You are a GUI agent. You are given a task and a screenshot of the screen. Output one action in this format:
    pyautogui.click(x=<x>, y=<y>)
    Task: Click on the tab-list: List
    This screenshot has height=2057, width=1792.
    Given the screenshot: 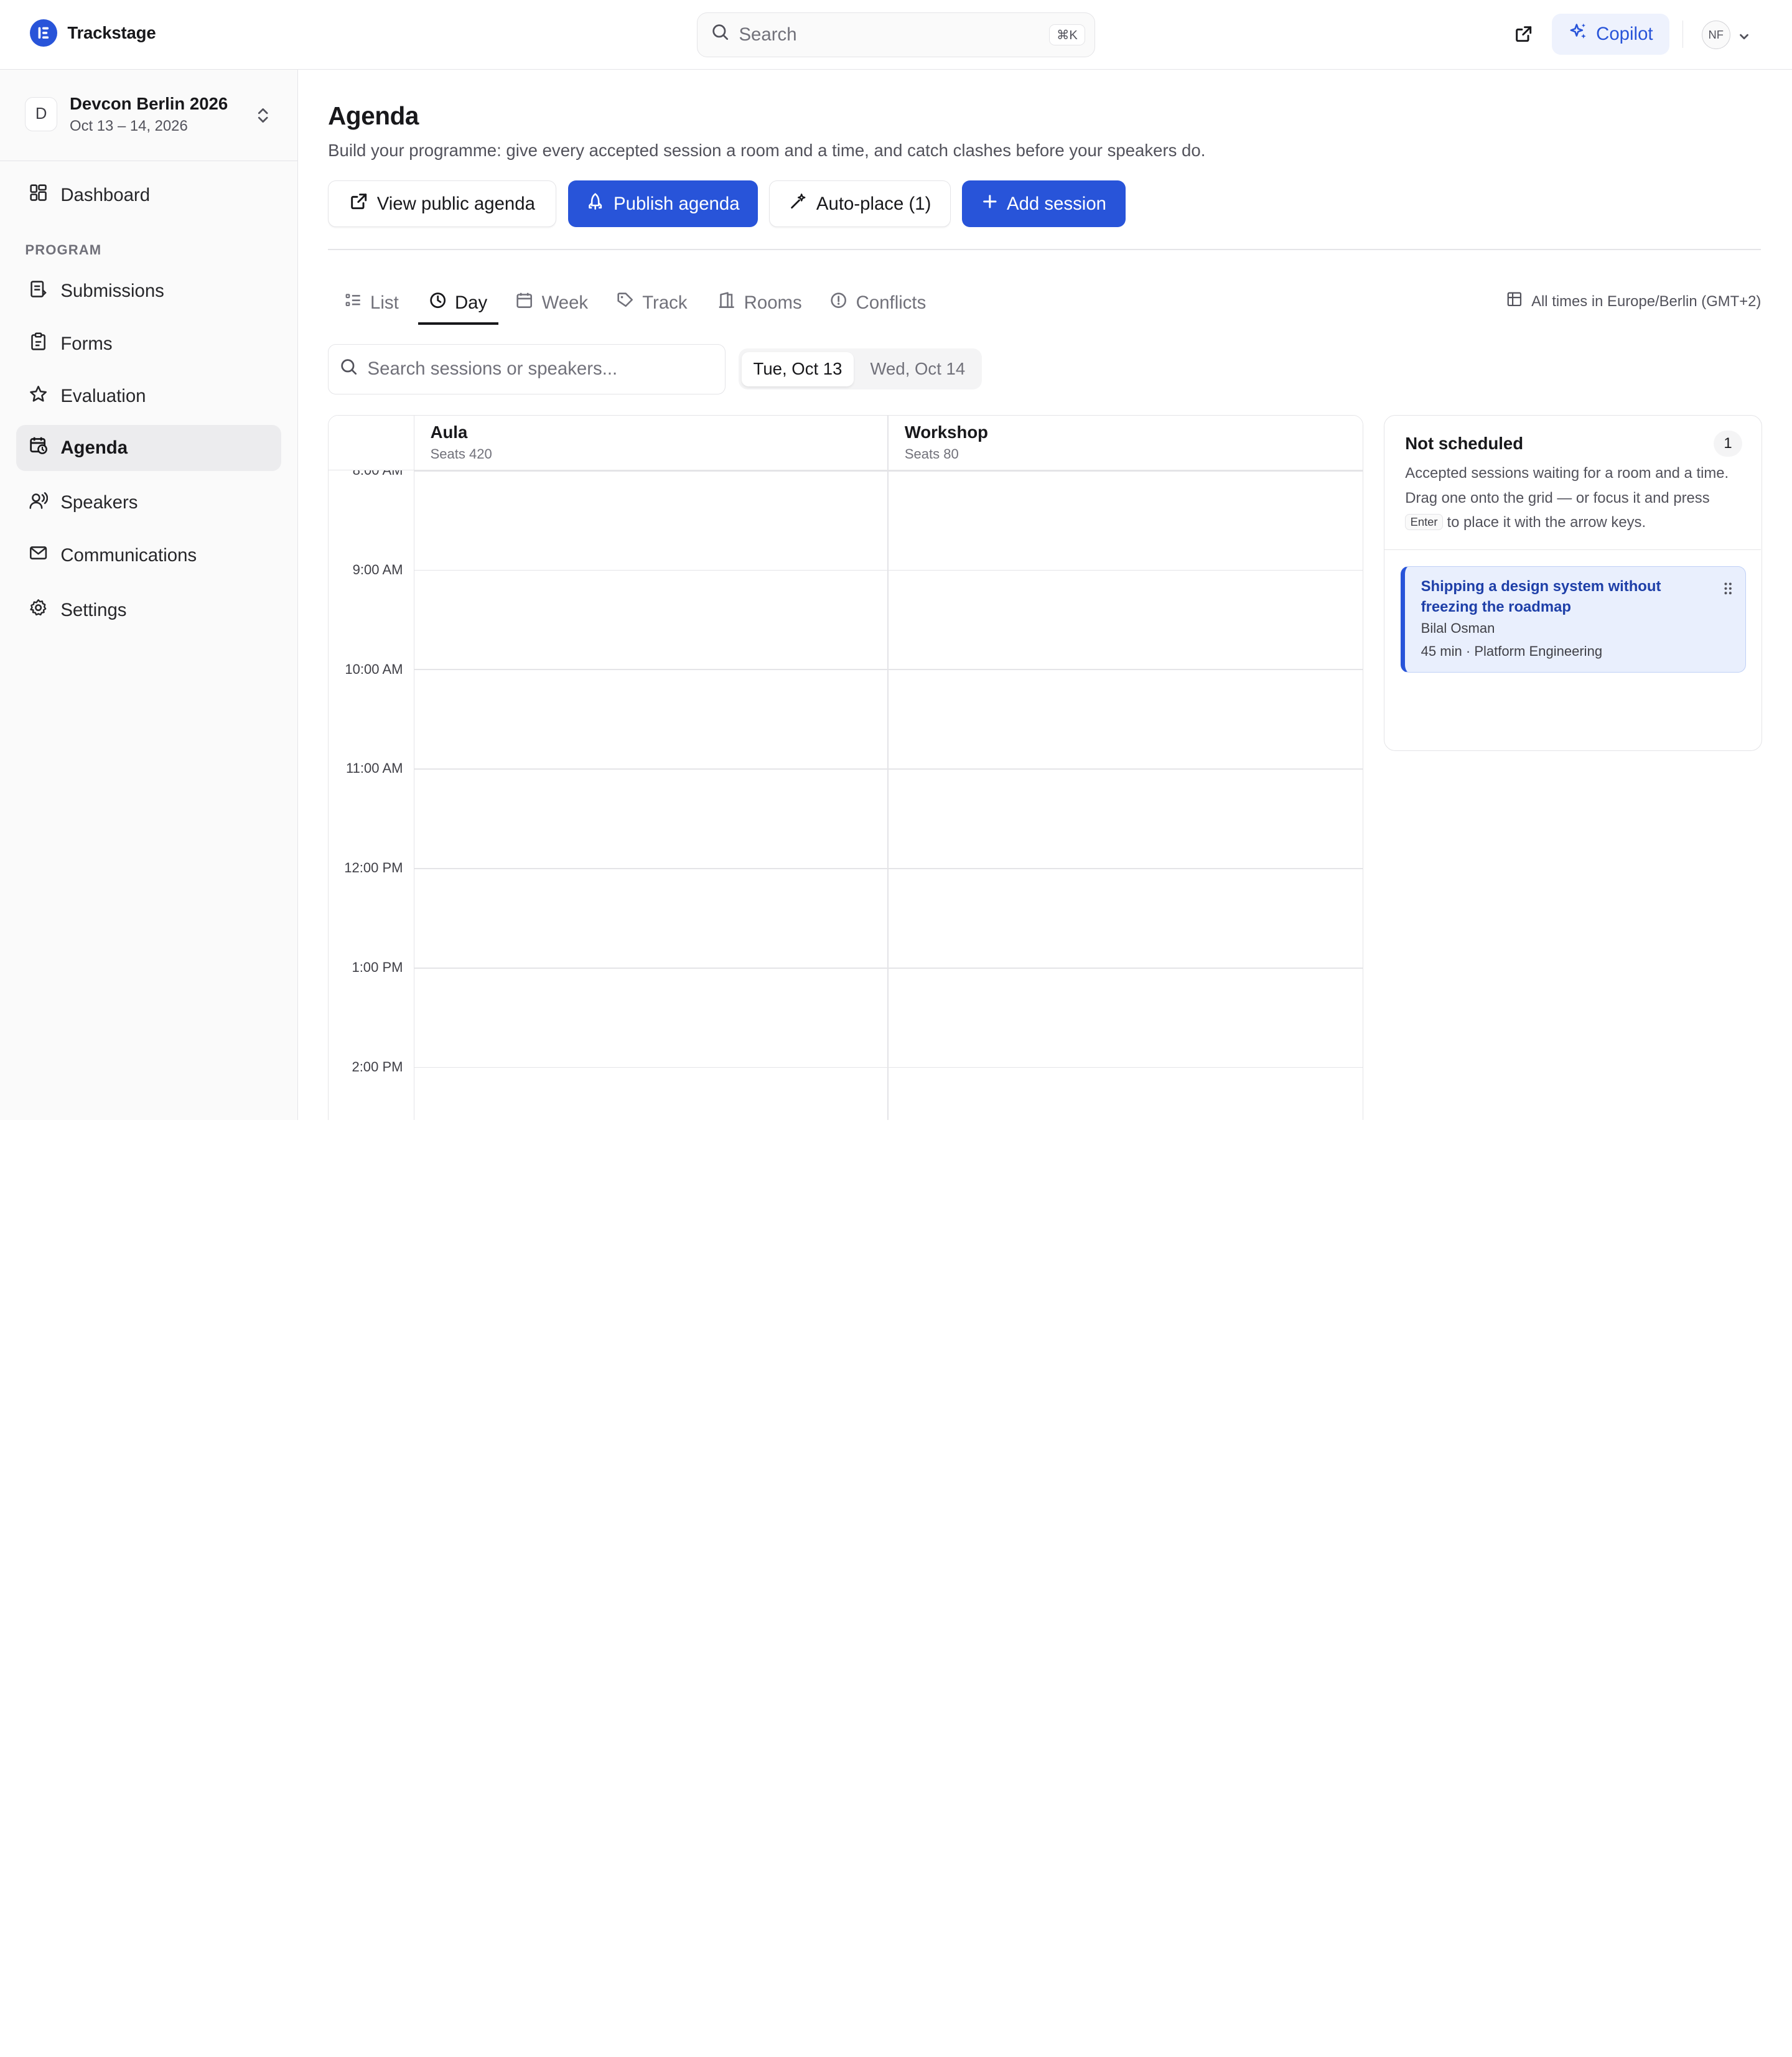 What is the action you would take?
    pyautogui.click(x=371, y=302)
    